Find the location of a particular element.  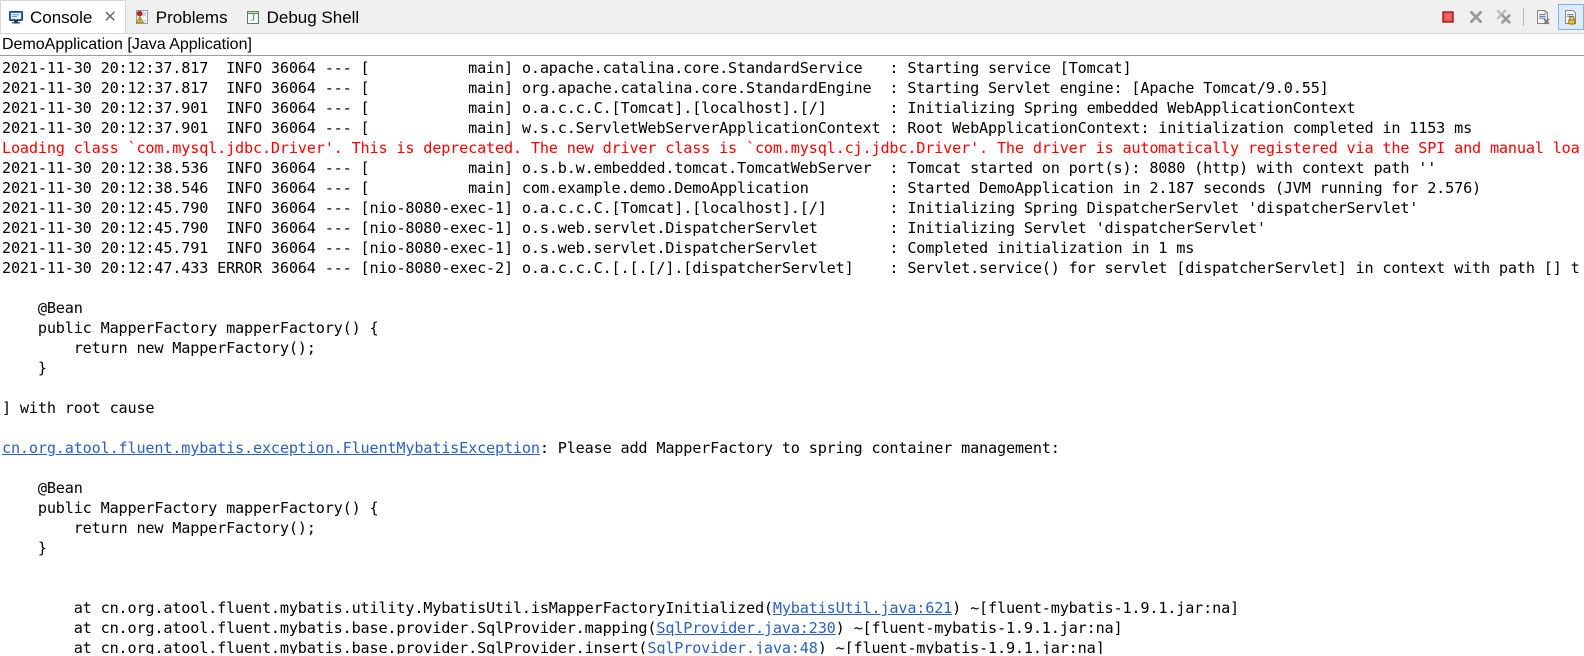

clear-console-icon is located at coordinates (1543, 17).